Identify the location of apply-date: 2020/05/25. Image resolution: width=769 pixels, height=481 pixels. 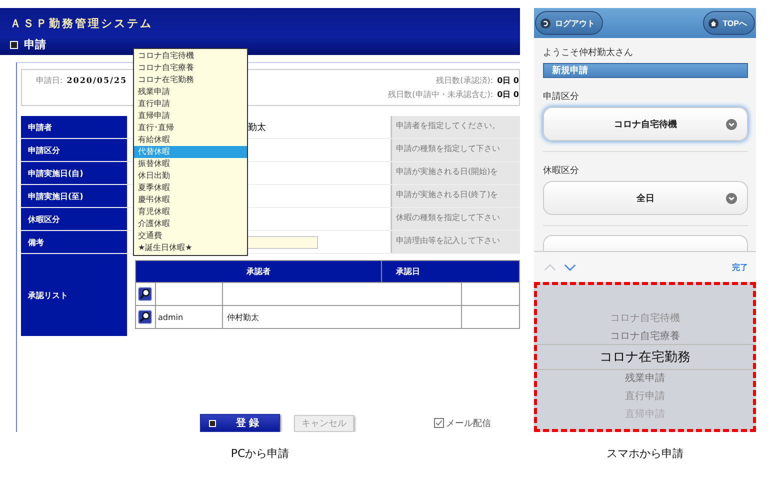
(97, 81).